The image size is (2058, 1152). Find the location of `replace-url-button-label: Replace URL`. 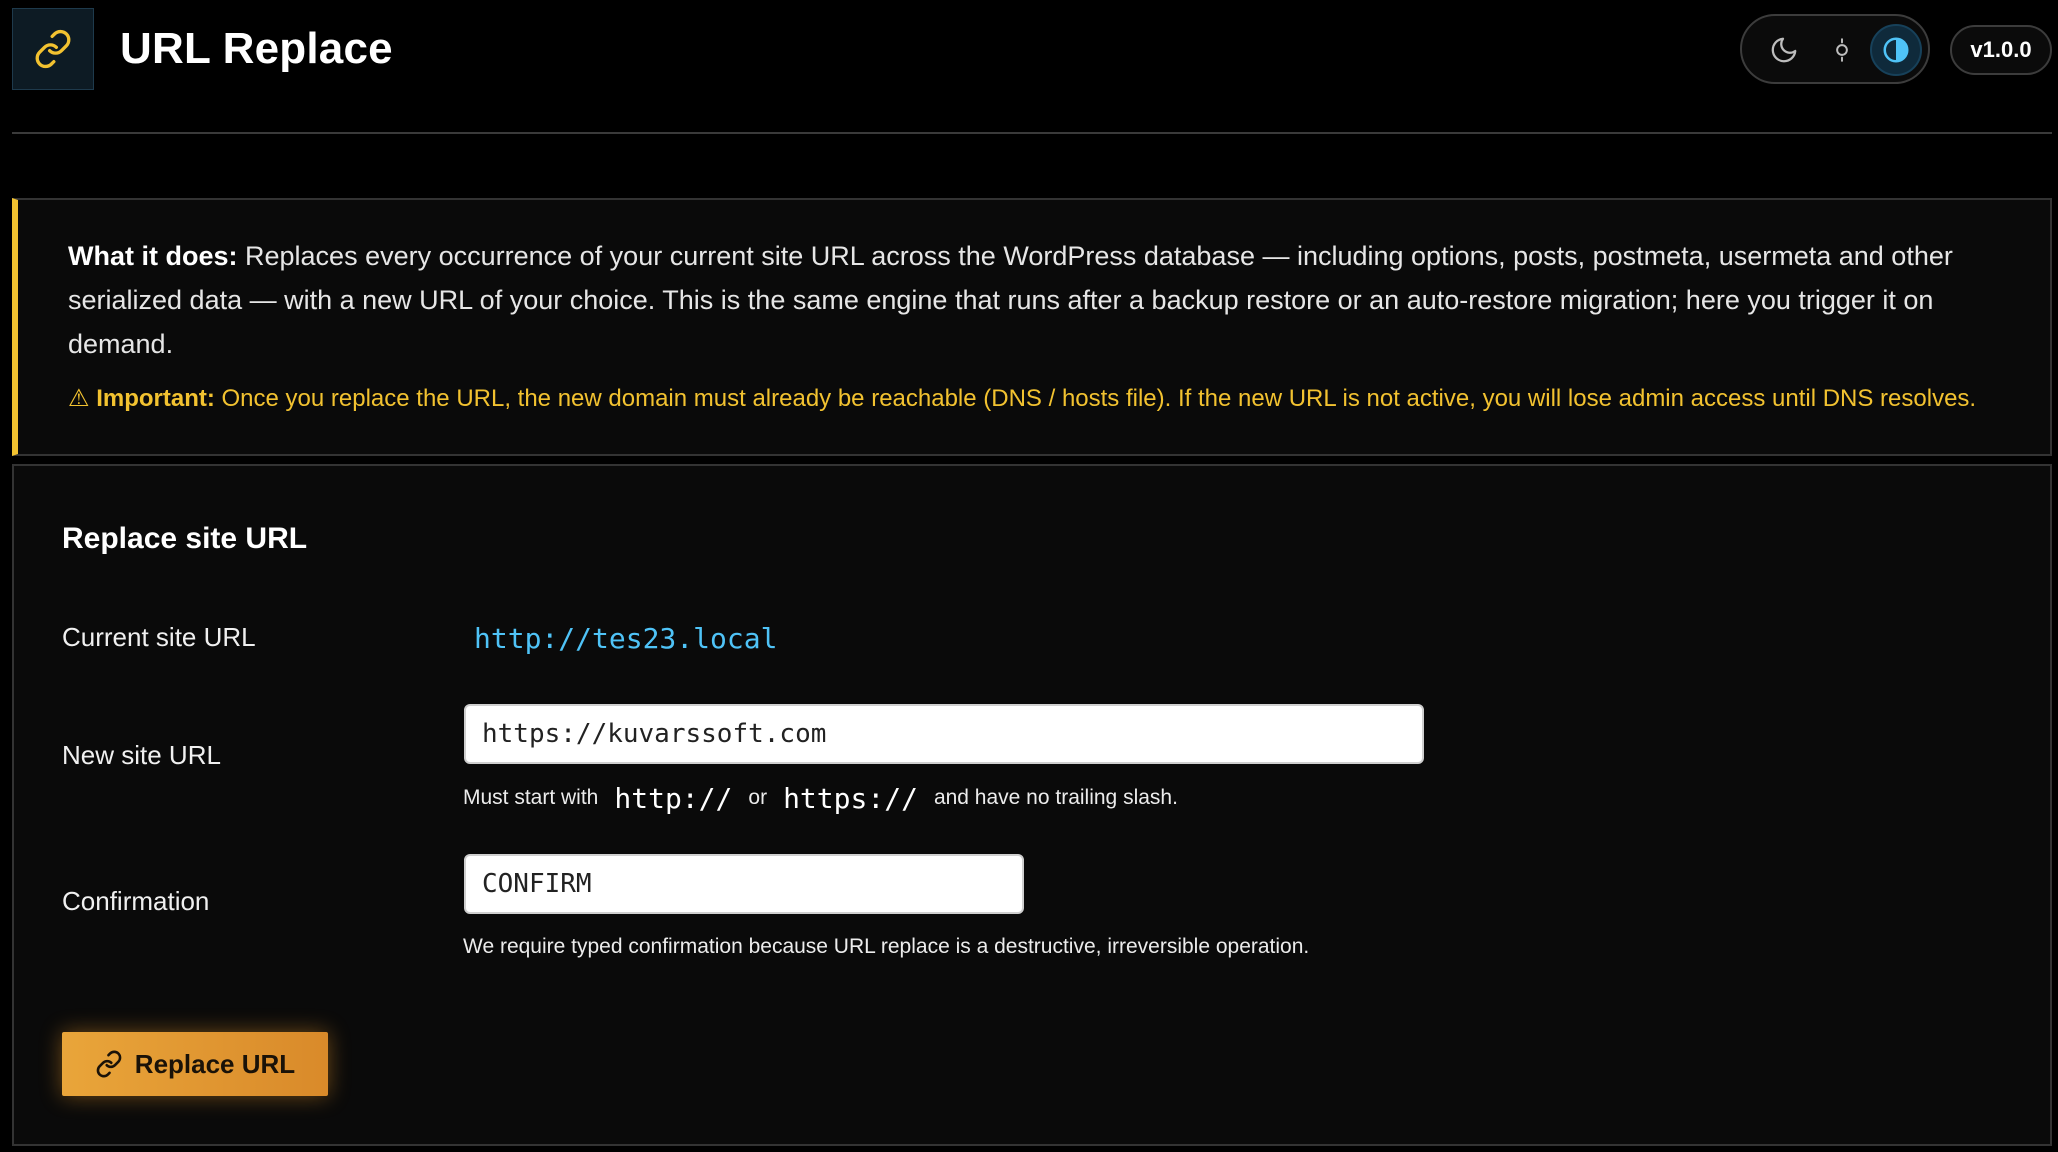

replace-url-button-label: Replace URL is located at coordinates (215, 1063).